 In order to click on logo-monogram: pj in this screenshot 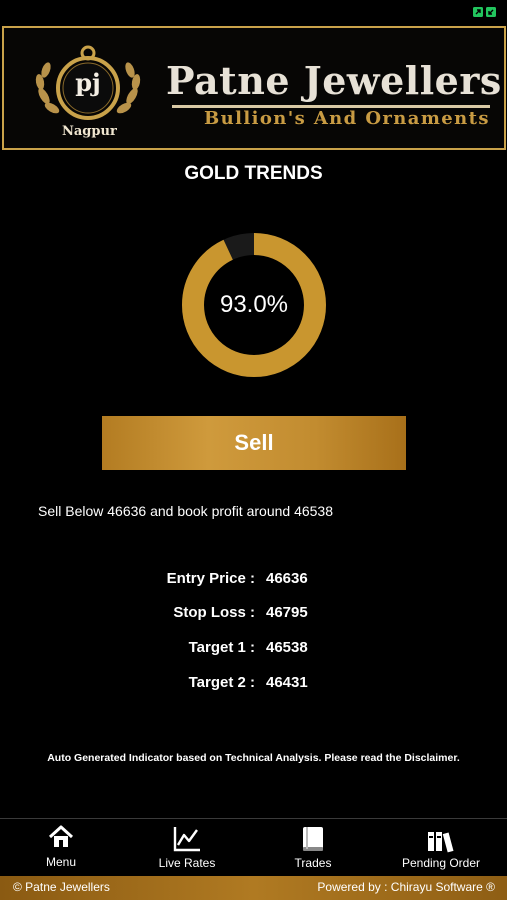, I will do `click(88, 82)`.